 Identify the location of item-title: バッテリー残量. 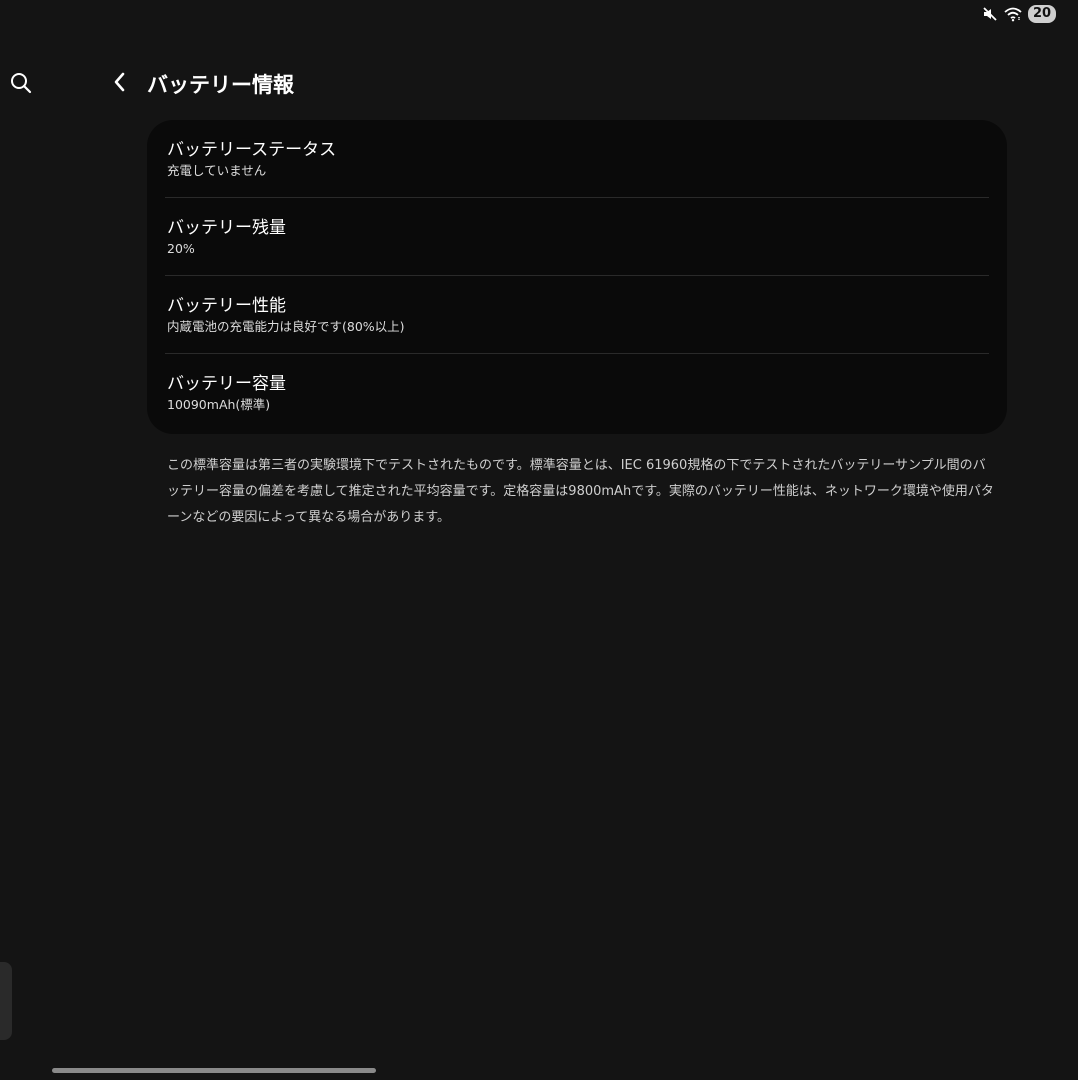
(226, 228).